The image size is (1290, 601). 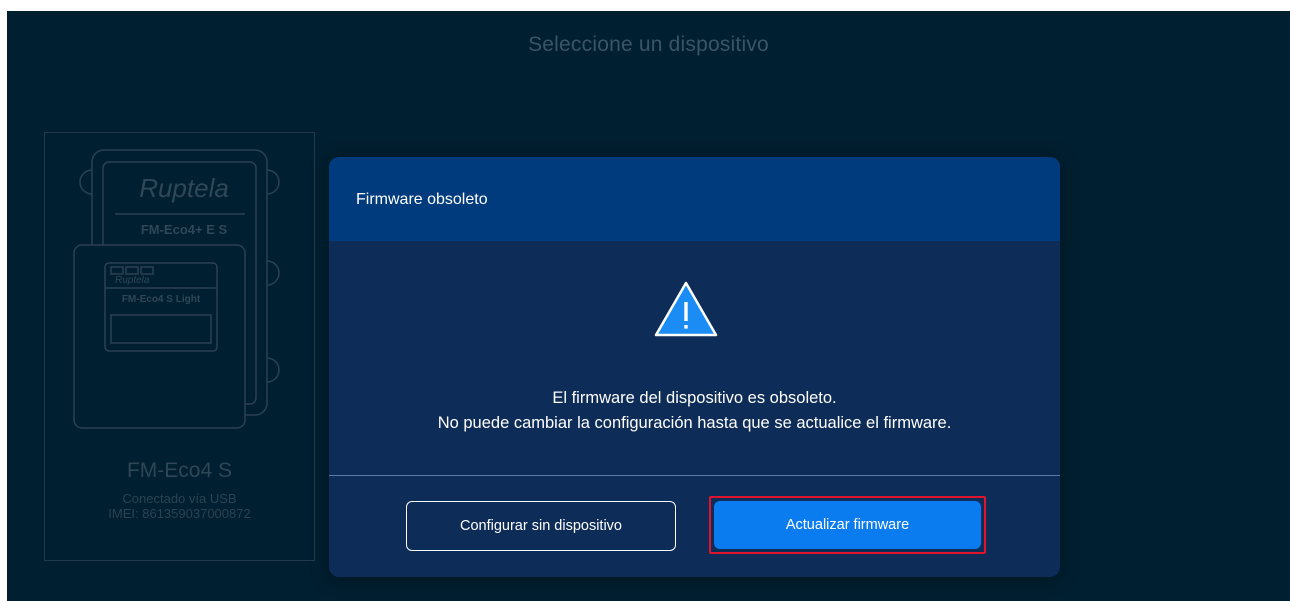 I want to click on dialog-message-line-1: El firmware del dispositivo es obsoleto., so click(x=694, y=398).